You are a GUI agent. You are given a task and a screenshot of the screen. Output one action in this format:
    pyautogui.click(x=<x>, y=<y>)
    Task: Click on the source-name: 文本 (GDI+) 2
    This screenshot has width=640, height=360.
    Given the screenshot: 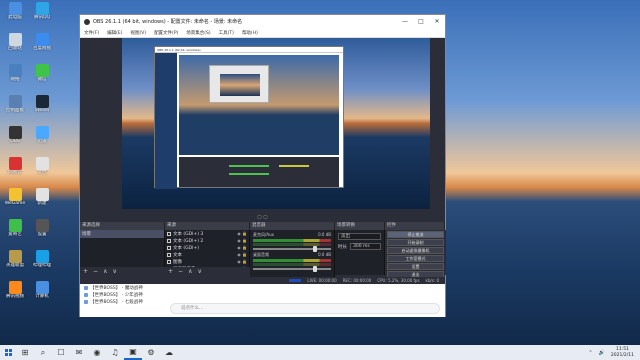 What is the action you would take?
    pyautogui.click(x=188, y=241)
    